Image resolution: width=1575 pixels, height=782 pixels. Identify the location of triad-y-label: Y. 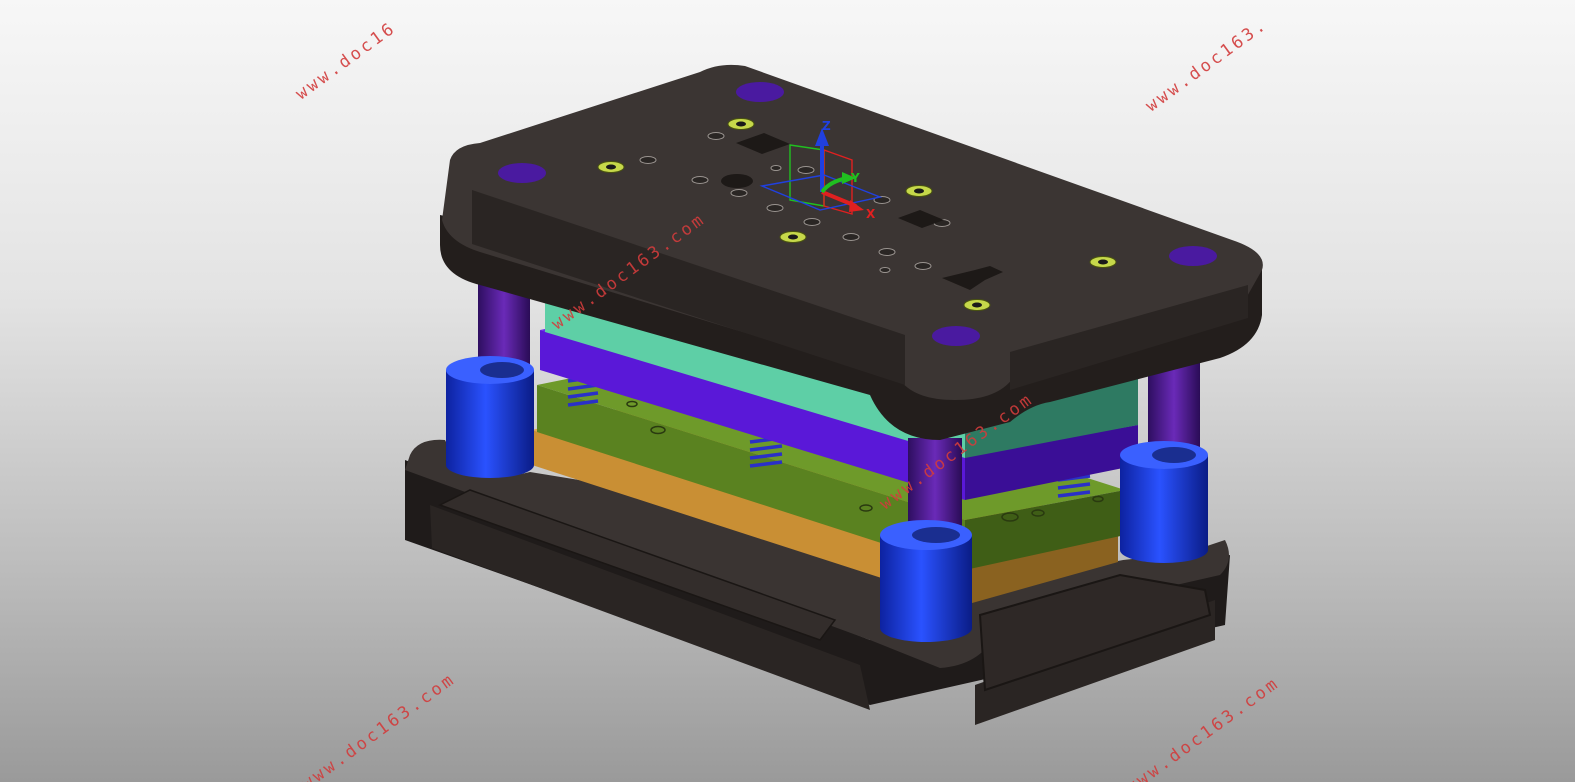
(855, 178).